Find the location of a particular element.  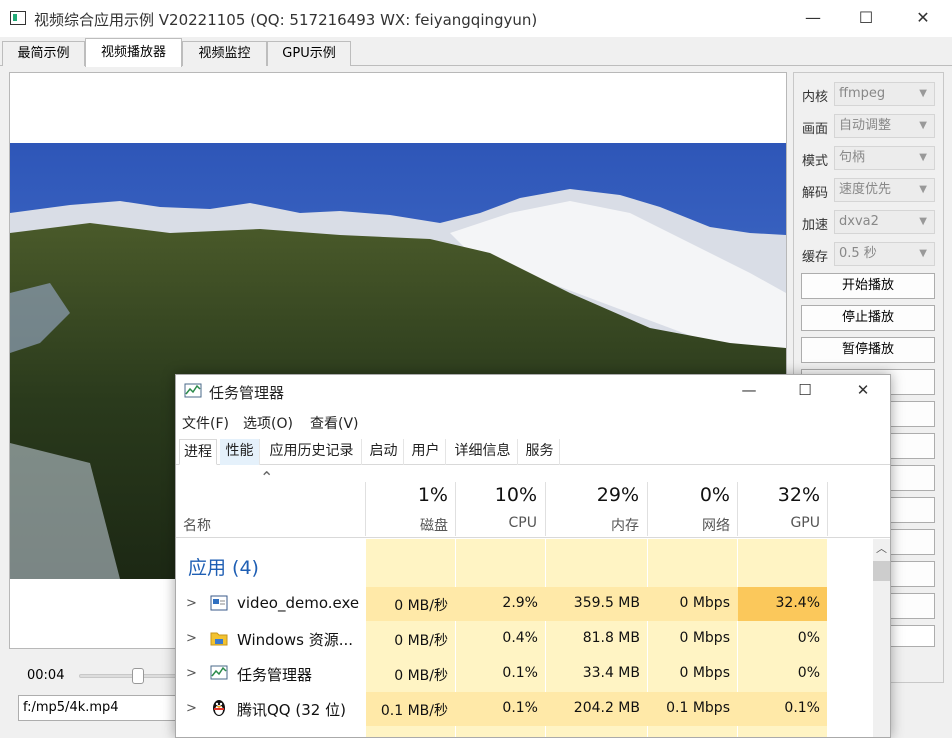

pause-play-button: 暂停播放 is located at coordinates (868, 350).